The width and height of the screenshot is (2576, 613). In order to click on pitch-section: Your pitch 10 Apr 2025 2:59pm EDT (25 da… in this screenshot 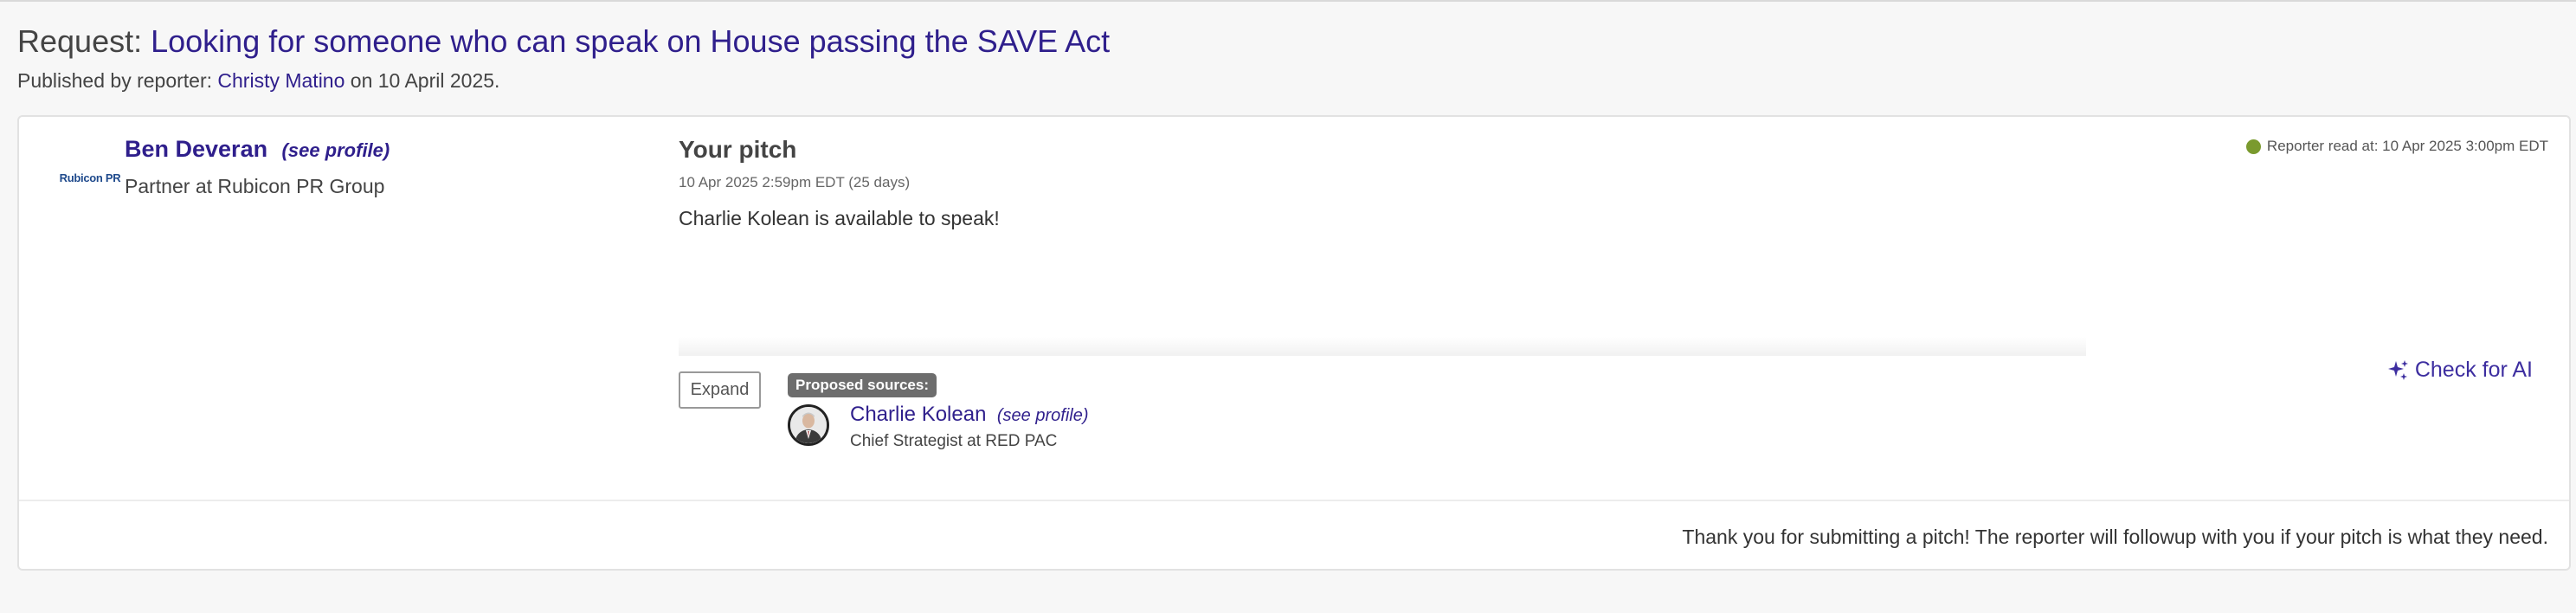, I will do `click(839, 183)`.